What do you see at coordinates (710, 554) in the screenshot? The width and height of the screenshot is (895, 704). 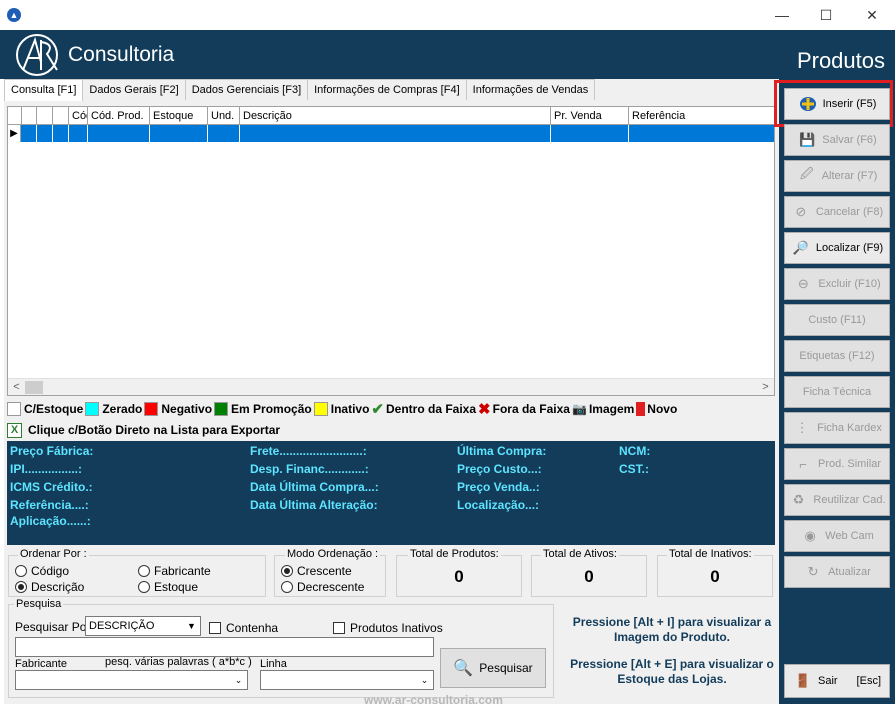 I see `total-inativos-label: Total de Inativos:` at bounding box center [710, 554].